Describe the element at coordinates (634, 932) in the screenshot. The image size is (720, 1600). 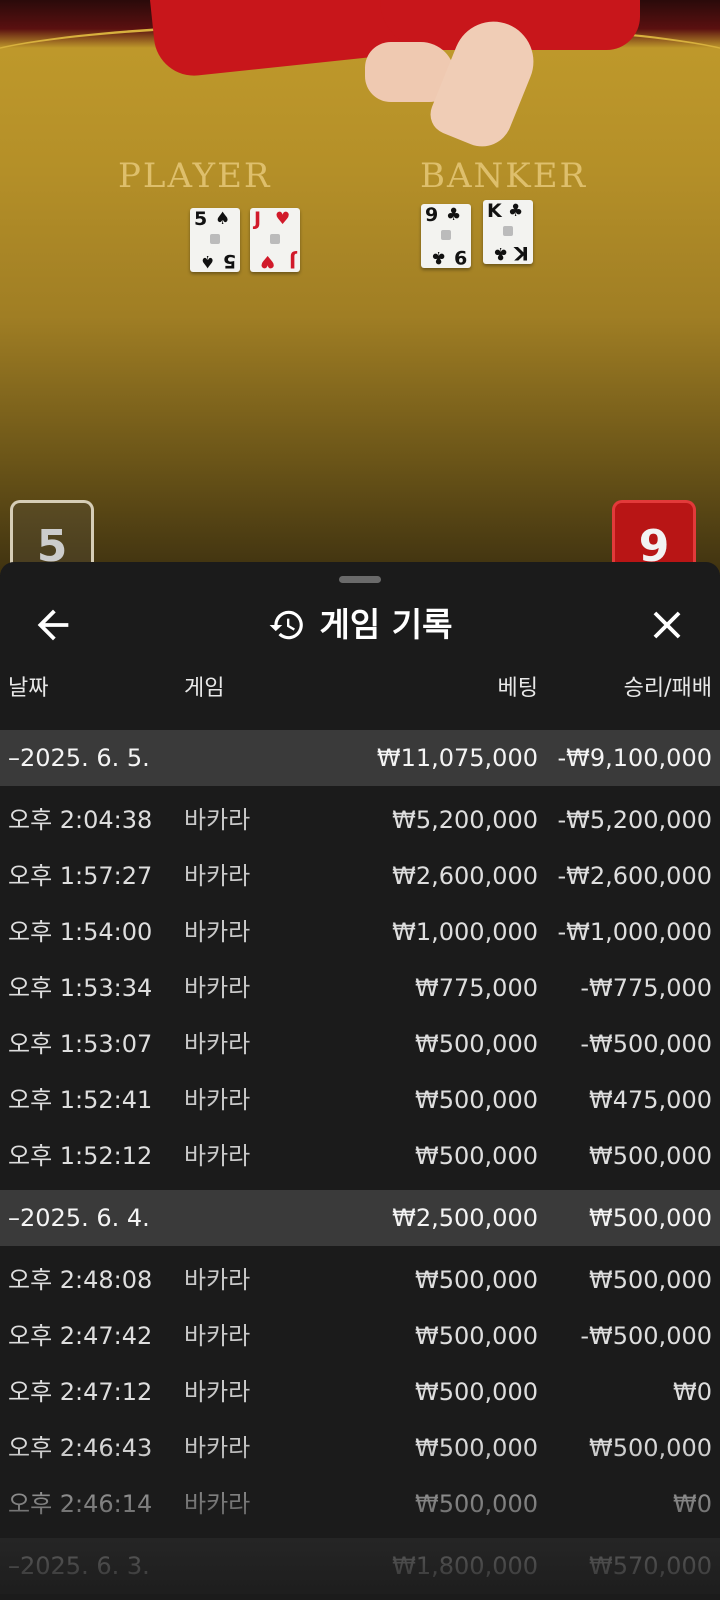
I see `row-win-loss: -₩1,000,000` at that location.